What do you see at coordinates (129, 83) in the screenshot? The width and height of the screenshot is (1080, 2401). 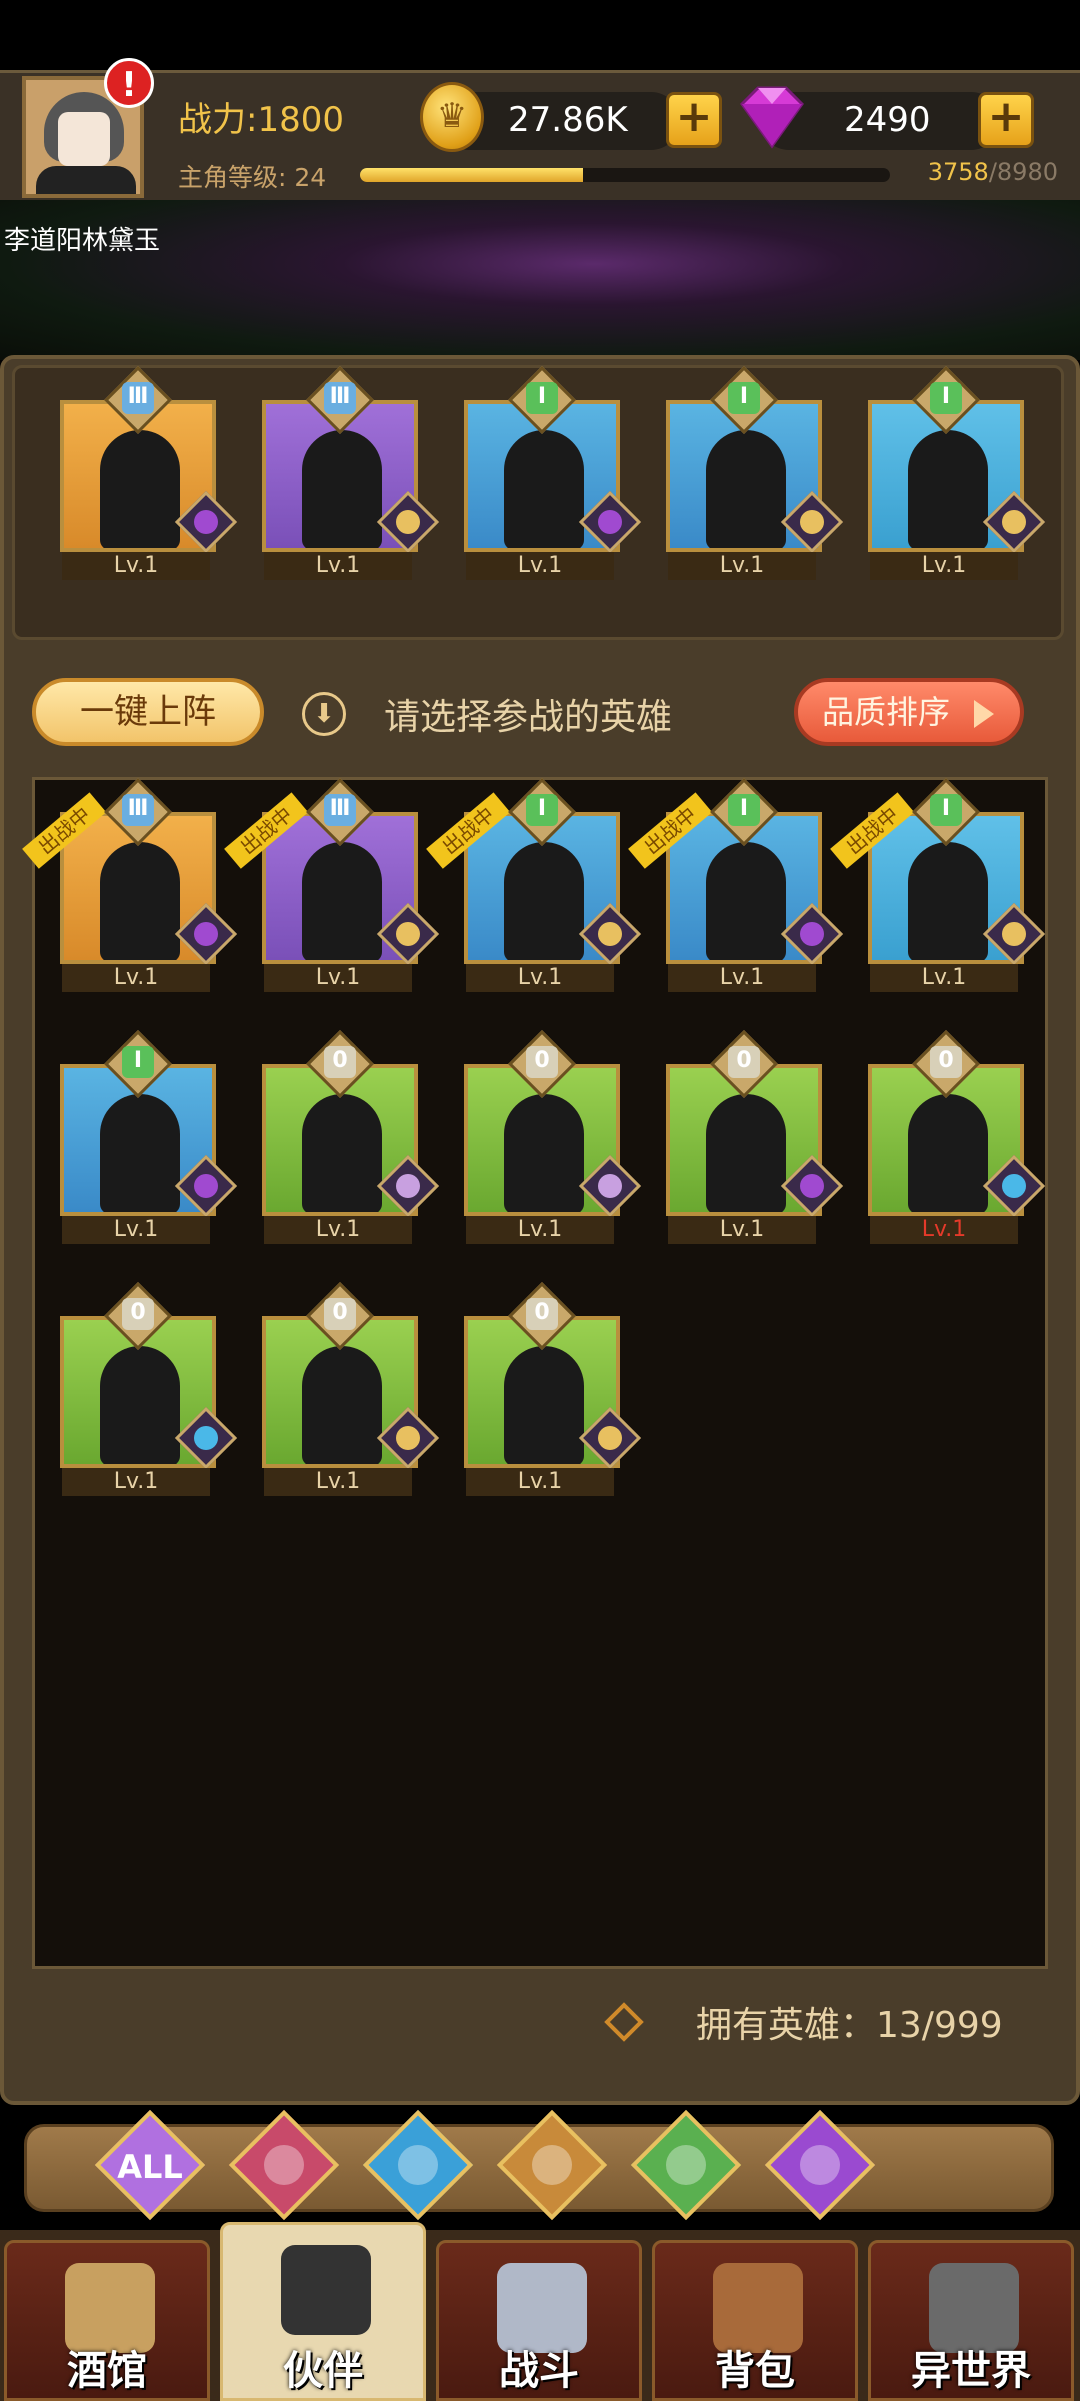 I see `alert-icon: !` at bounding box center [129, 83].